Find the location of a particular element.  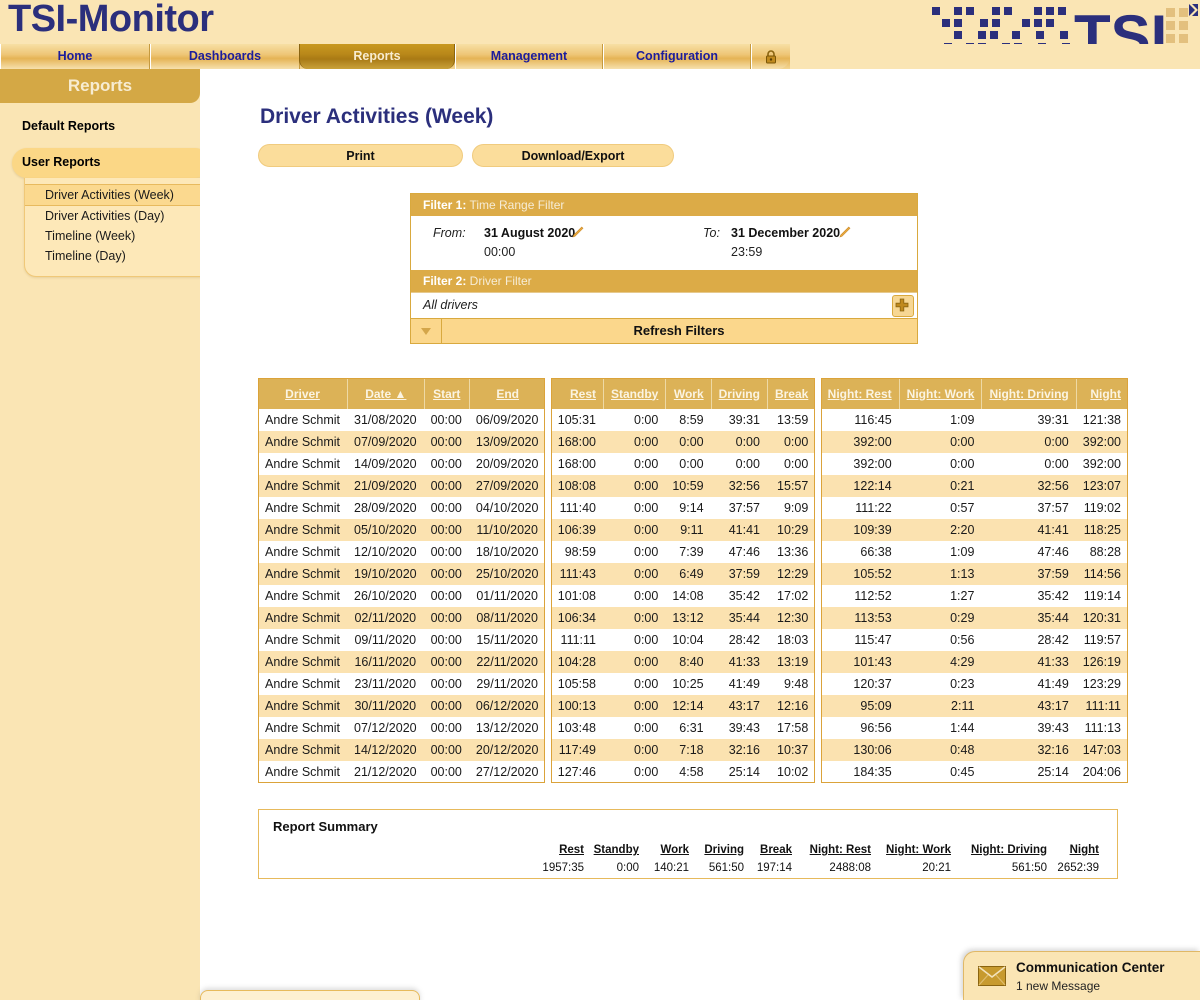

cell-date: 09/11/2020 is located at coordinates (385, 640).